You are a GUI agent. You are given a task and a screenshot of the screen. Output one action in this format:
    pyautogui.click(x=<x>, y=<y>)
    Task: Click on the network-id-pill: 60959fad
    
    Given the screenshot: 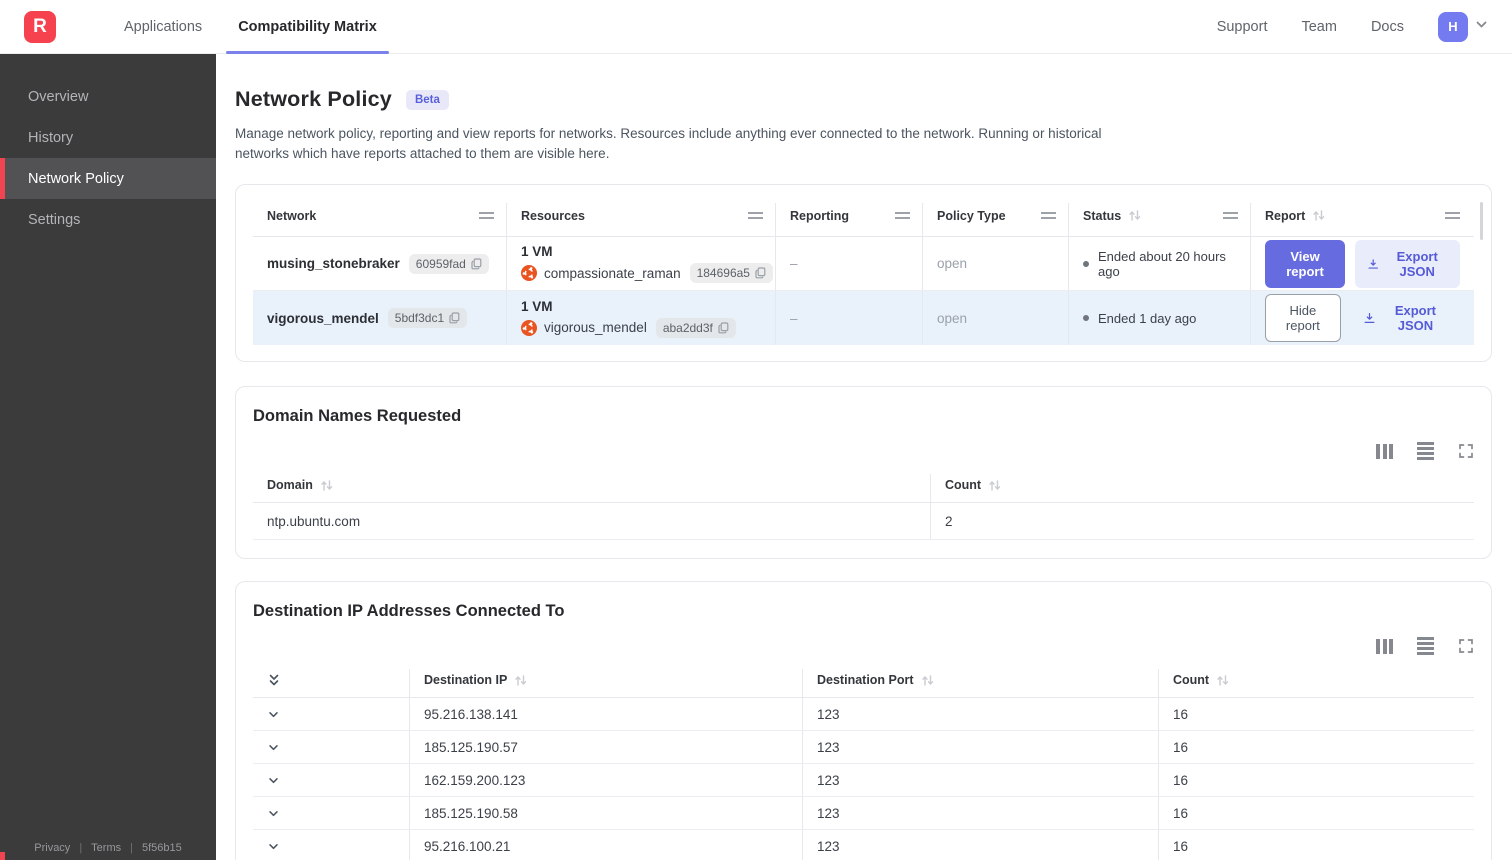 What is the action you would take?
    pyautogui.click(x=448, y=263)
    